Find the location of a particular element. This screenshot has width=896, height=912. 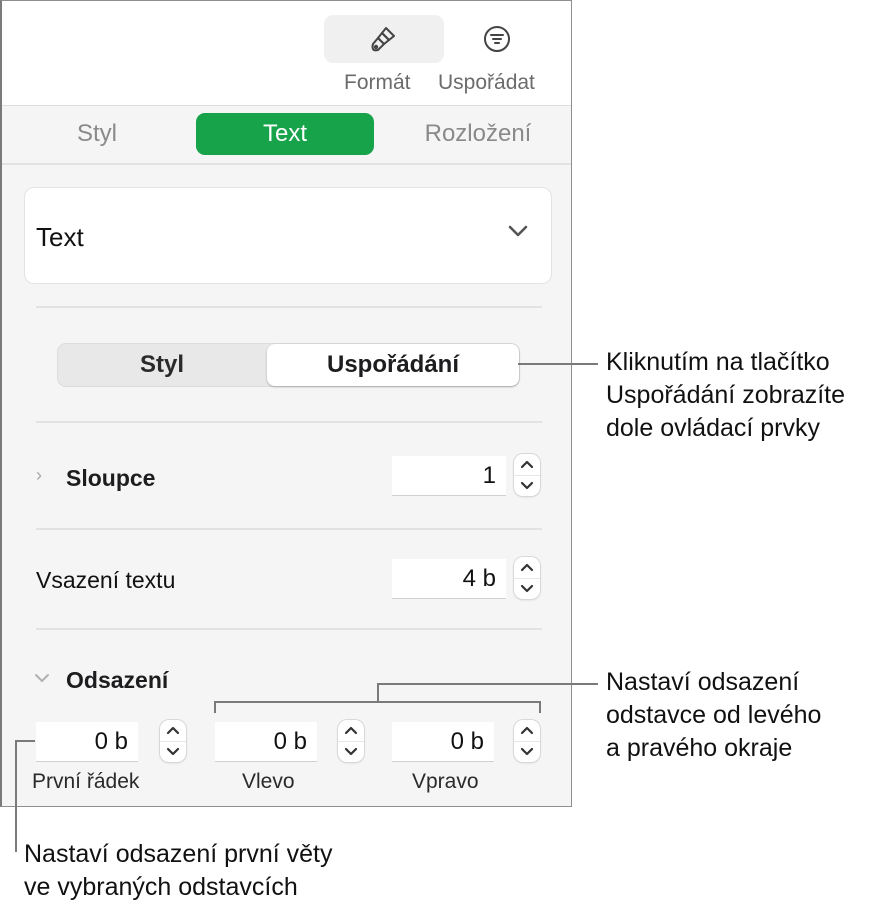

arrange-label: Uspořádat is located at coordinates (486, 82).